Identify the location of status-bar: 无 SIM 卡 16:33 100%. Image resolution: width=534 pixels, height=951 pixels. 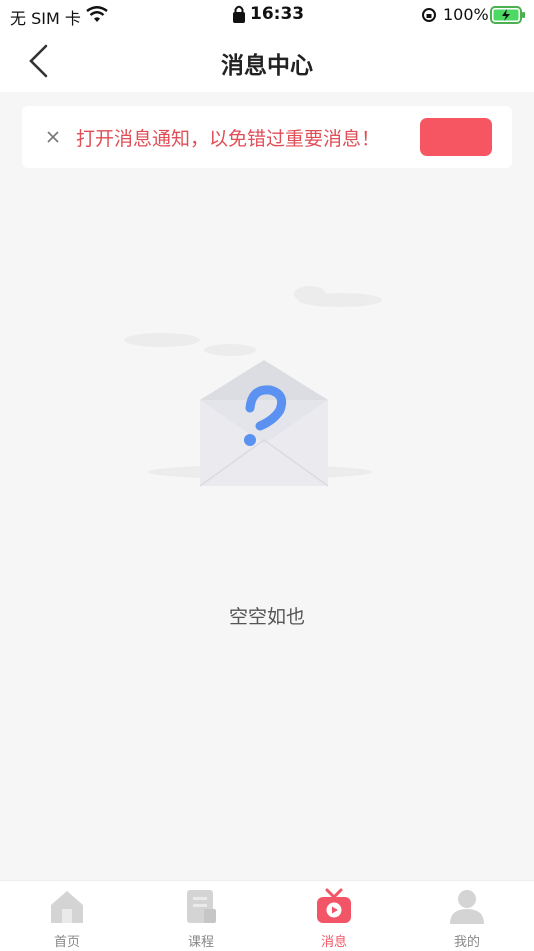
(267, 15).